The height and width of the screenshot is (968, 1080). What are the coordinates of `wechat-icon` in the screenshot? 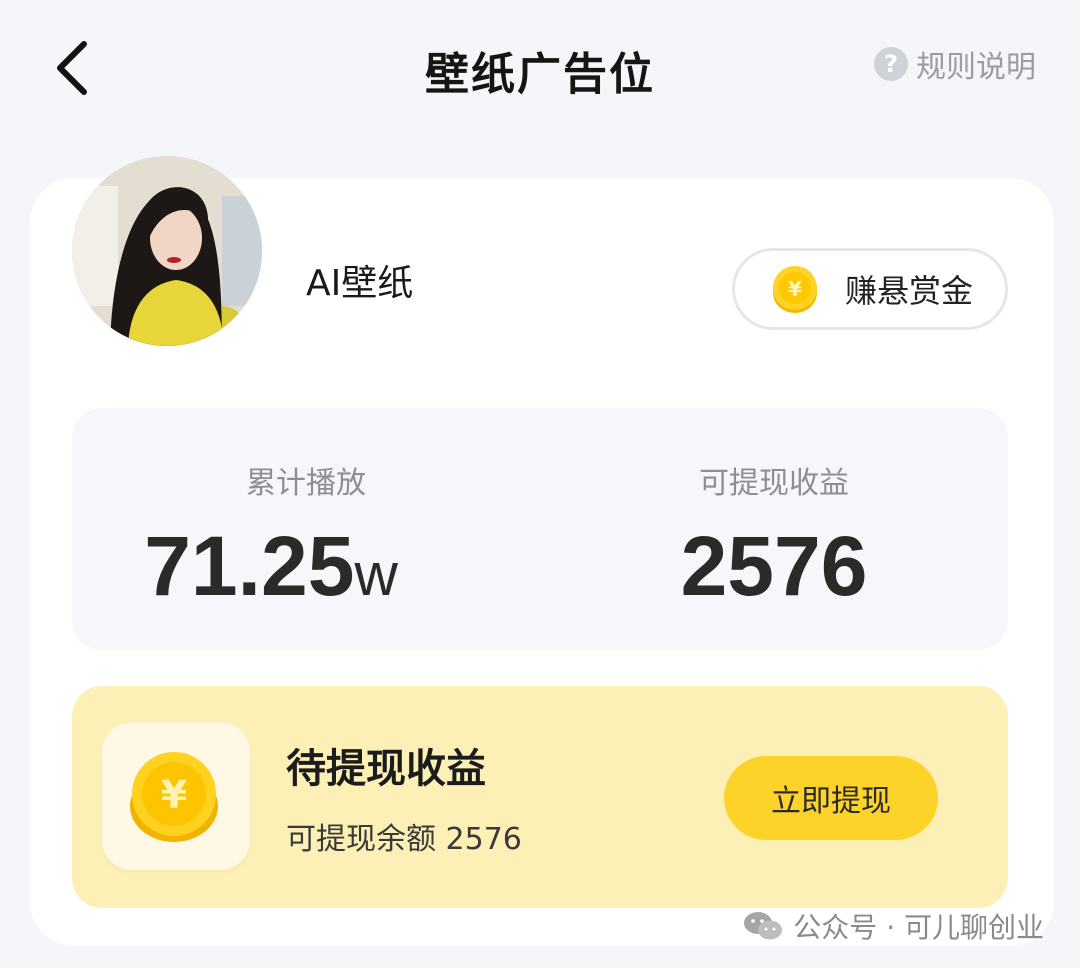 It's located at (763, 926).